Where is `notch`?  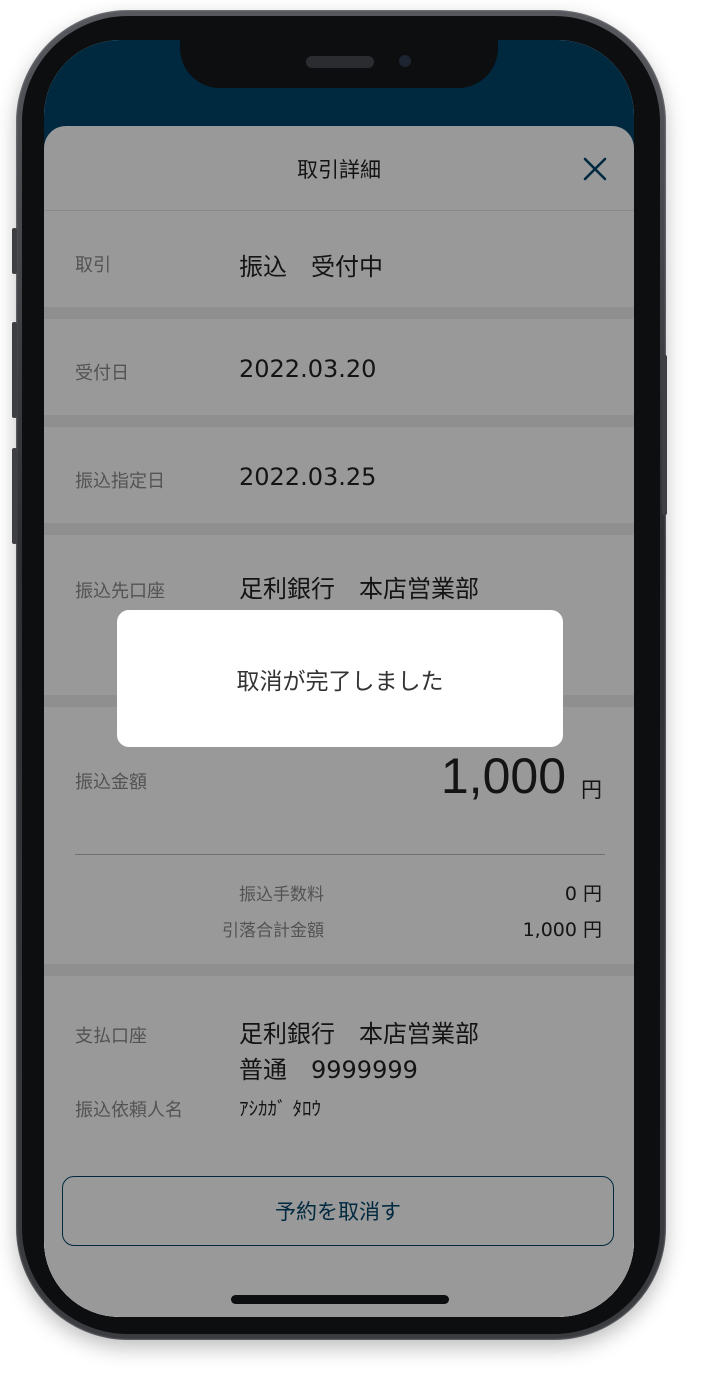
notch is located at coordinates (339, 64).